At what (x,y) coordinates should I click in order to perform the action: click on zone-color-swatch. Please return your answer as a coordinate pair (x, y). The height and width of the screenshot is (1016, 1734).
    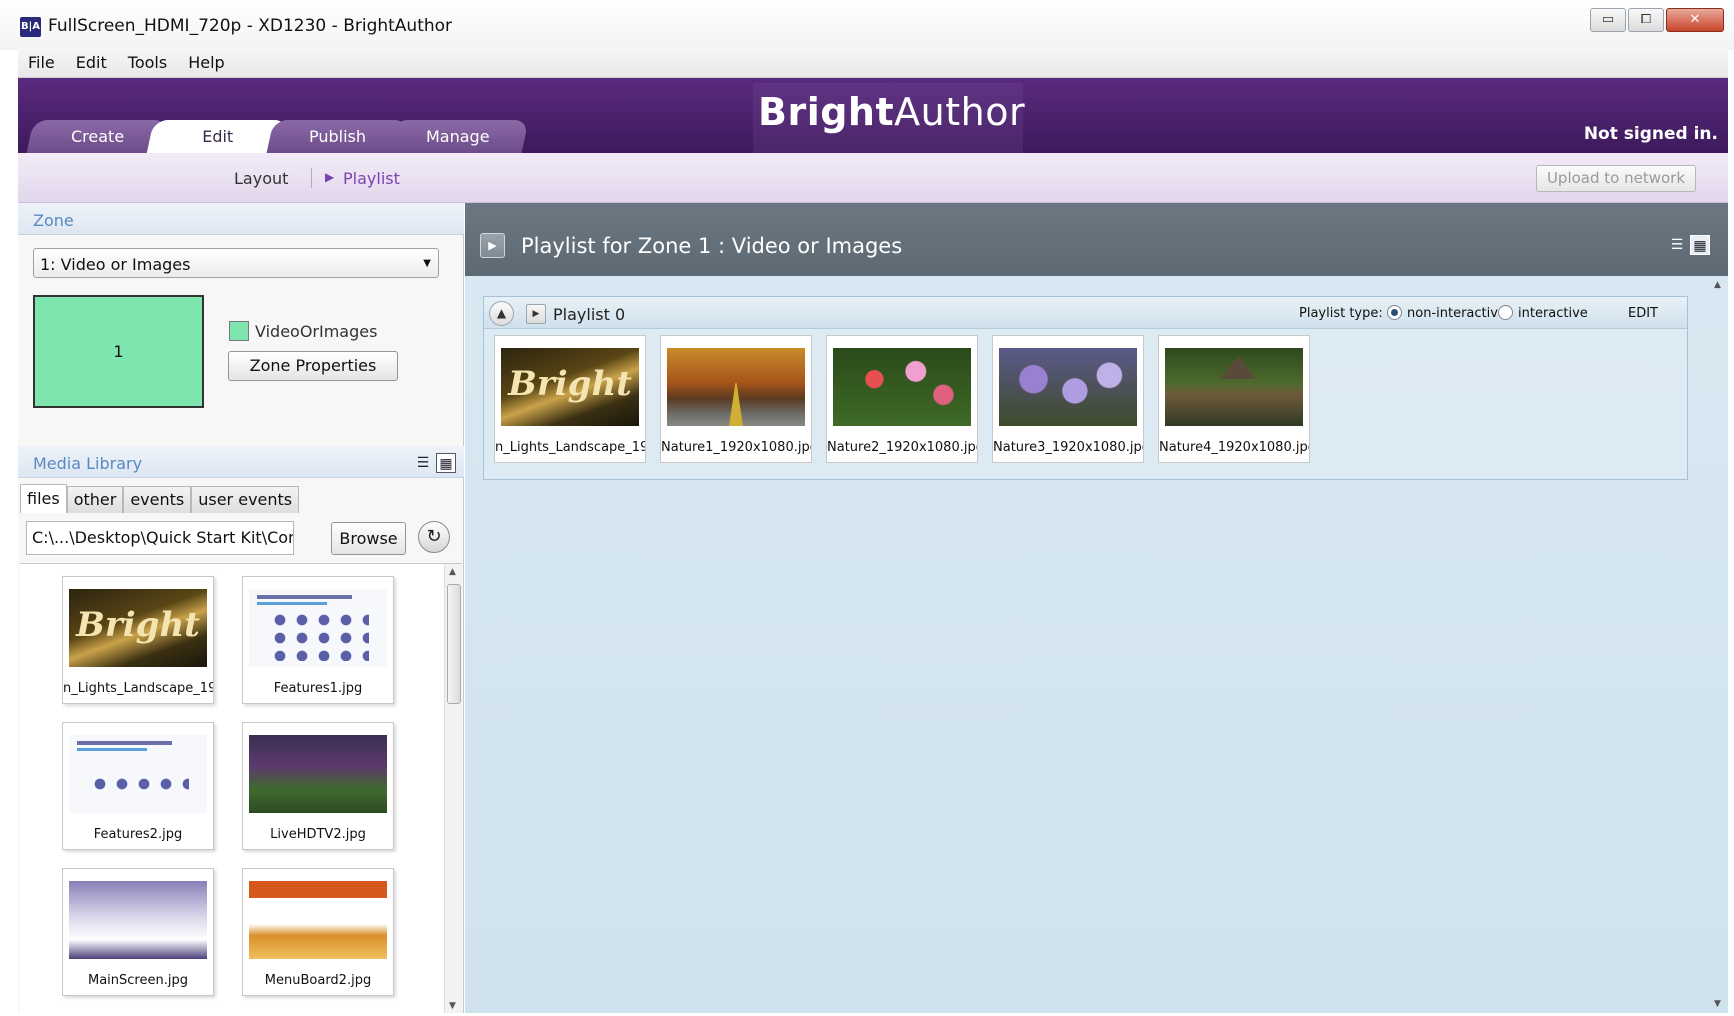
    Looking at the image, I should click on (239, 331).